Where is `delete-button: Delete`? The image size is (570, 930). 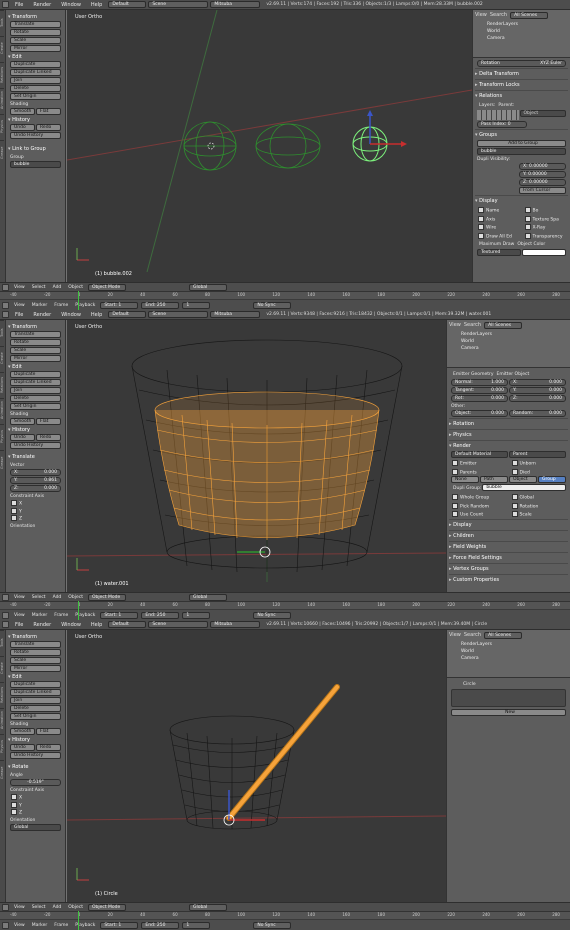
delete-button: Delete is located at coordinates (35, 708).